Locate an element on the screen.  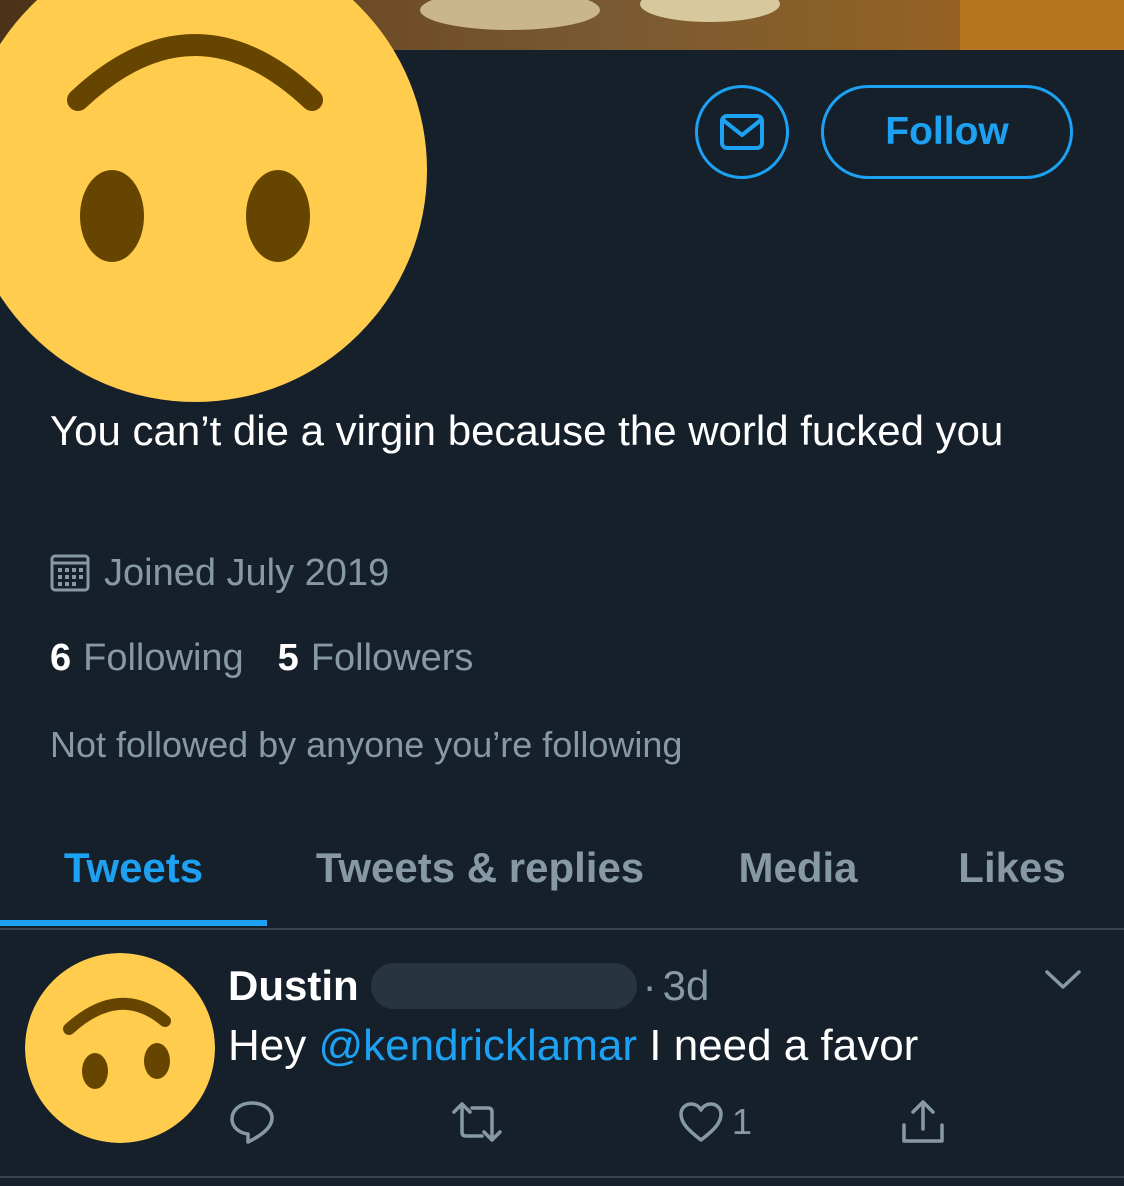
share-icon is located at coordinates (923, 1122).